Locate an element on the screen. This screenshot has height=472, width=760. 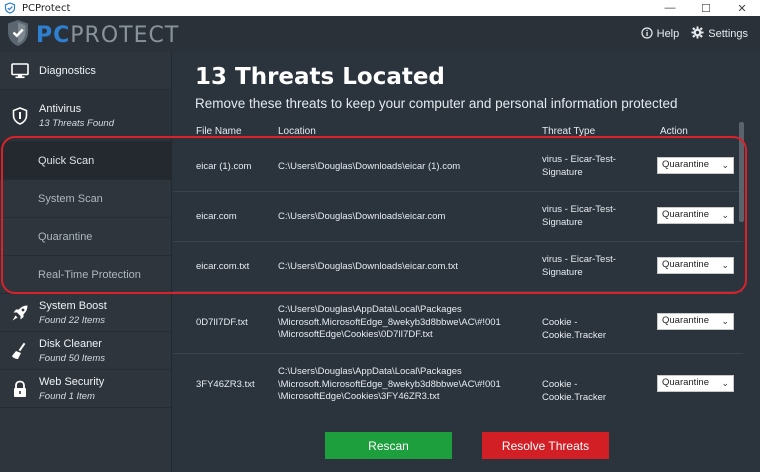
sidebar-subitem-quick-scan: Quick Scan is located at coordinates (85, 161).